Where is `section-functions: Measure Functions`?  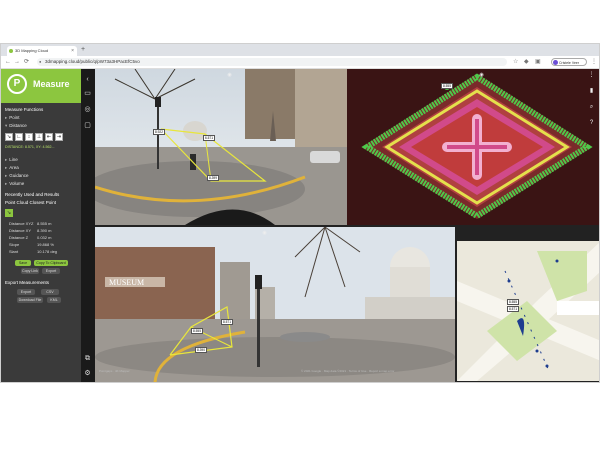
section-functions: Measure Functions is located at coordinates (24, 109).